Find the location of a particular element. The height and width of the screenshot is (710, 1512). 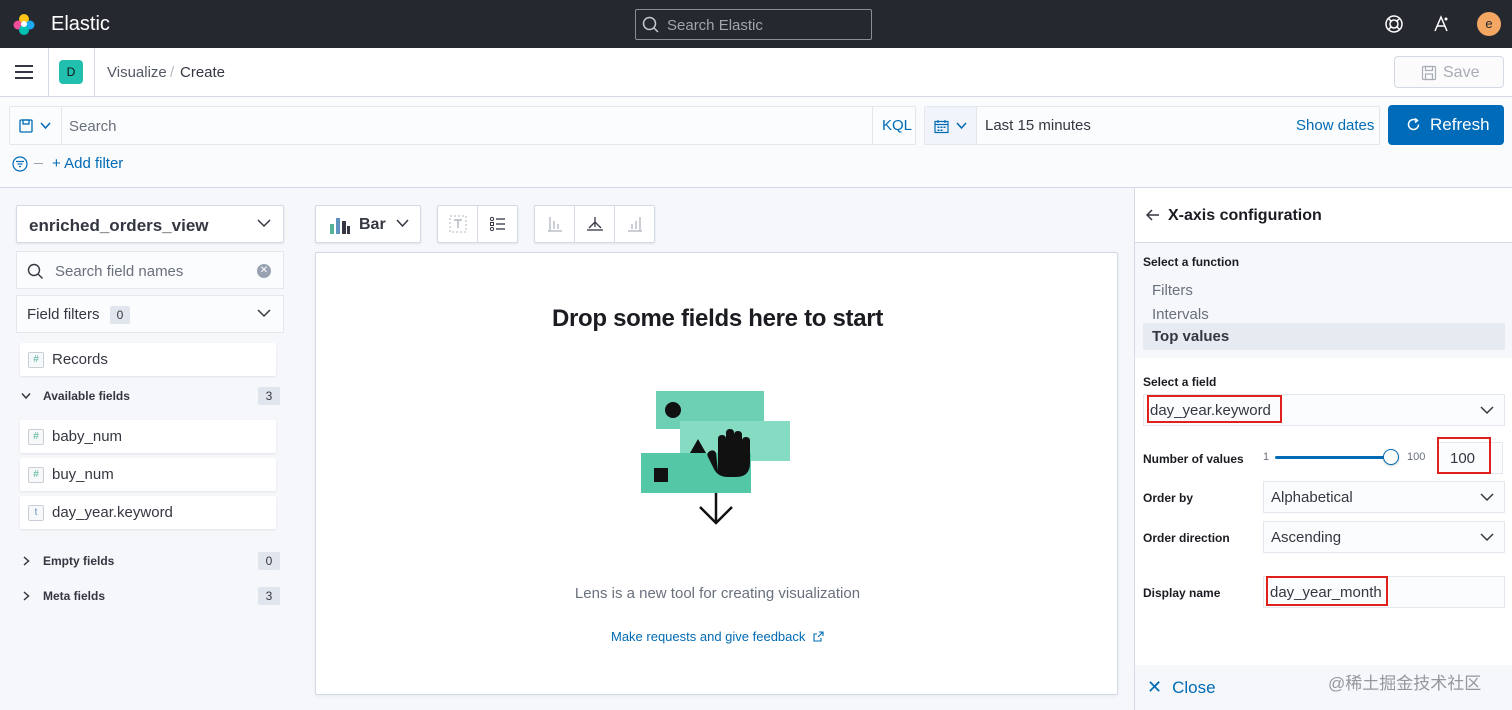

string-type-icon: t is located at coordinates (36, 513).